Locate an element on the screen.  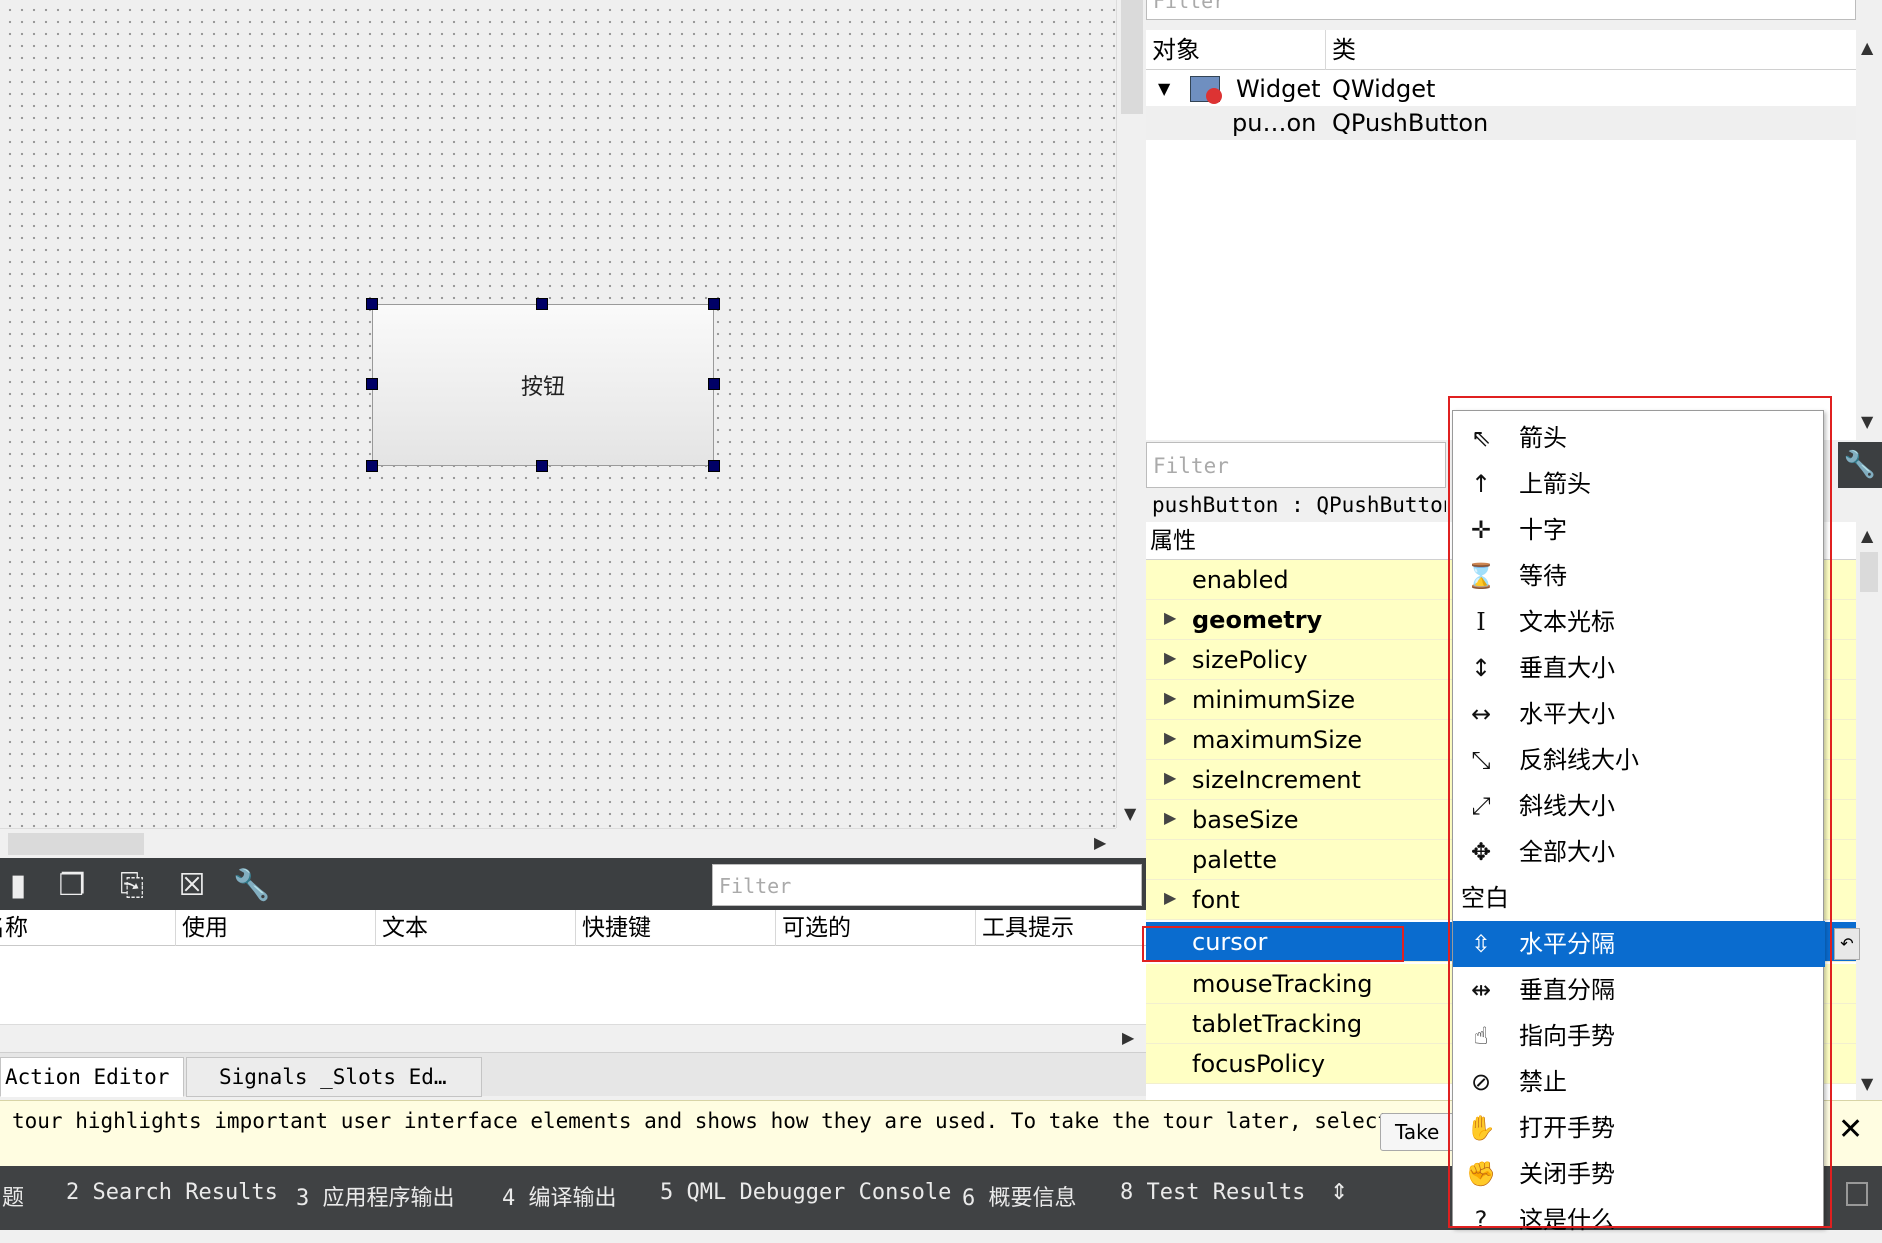
object-vertical-scrollbar: ▲ ▼ is located at coordinates (1869, 235).